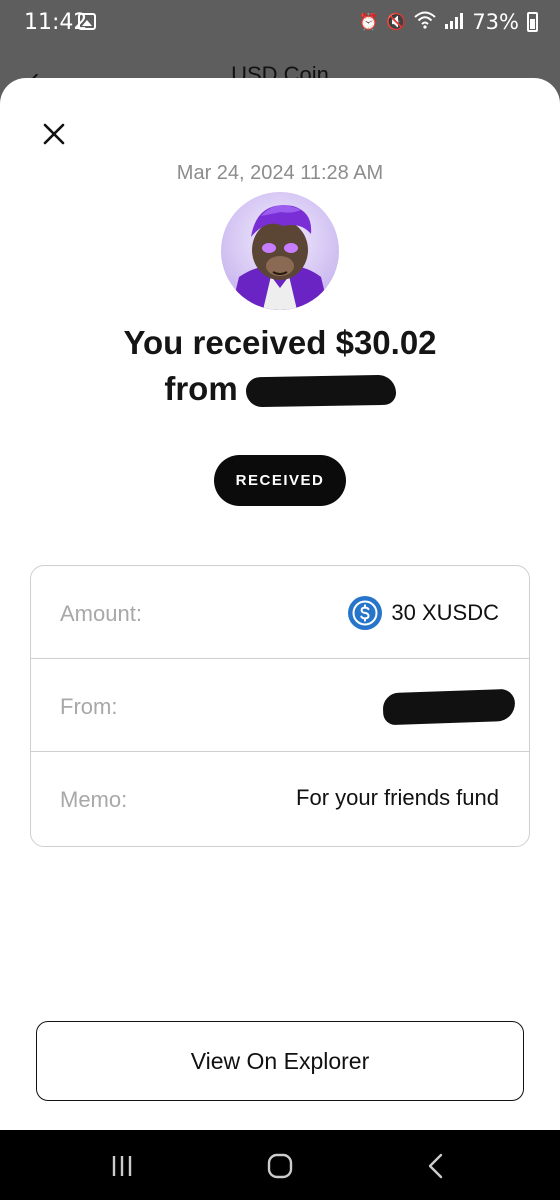 Image resolution: width=560 pixels, height=1200 pixels. I want to click on sender-avatar, so click(280, 251).